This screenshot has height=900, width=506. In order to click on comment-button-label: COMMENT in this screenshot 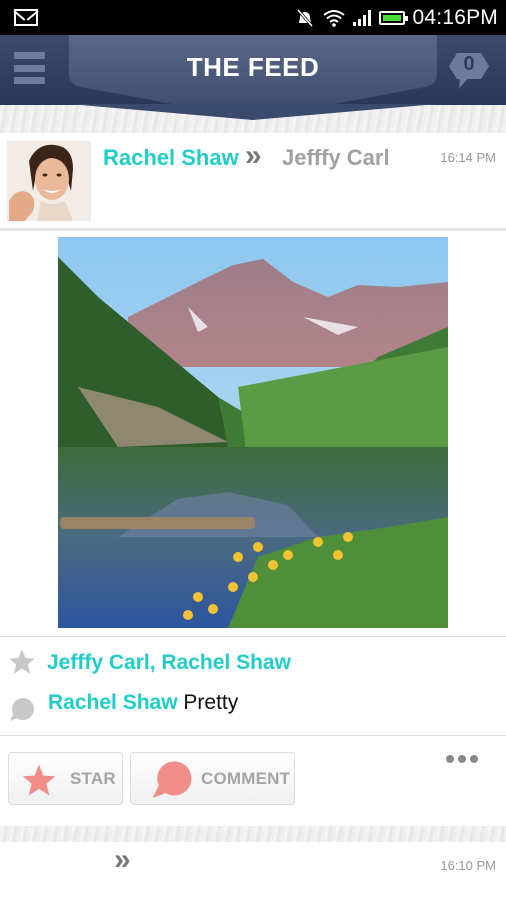, I will do `click(246, 778)`.